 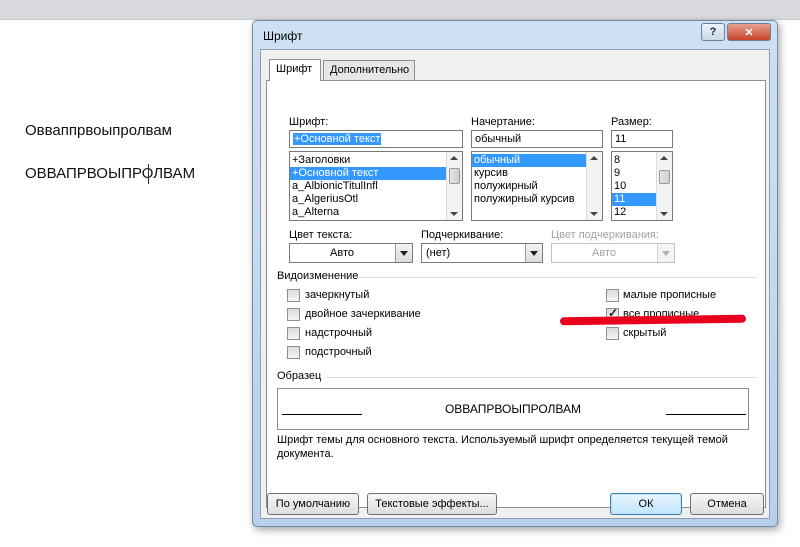 What do you see at coordinates (293, 333) in the screenshot?
I see `superscript-checkbox` at bounding box center [293, 333].